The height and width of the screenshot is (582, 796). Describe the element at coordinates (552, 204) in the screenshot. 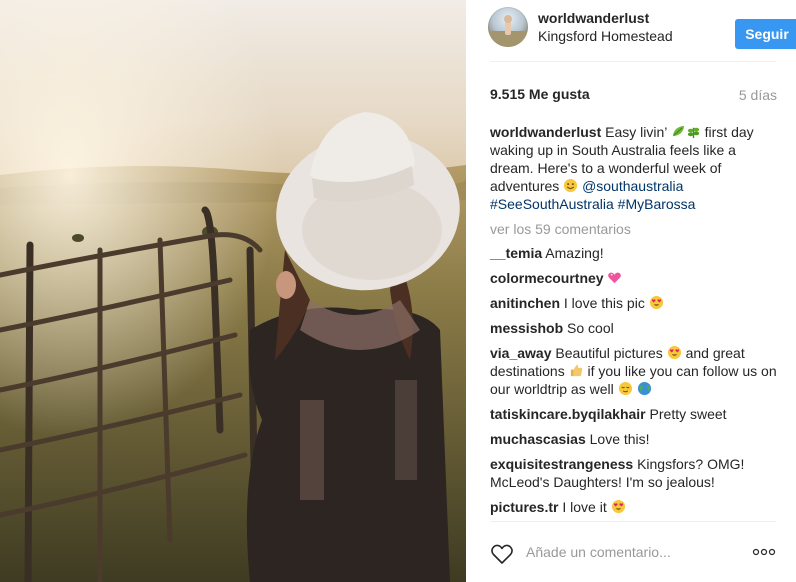

I see `hashtag-link: #SeeSouthAustralia` at that location.